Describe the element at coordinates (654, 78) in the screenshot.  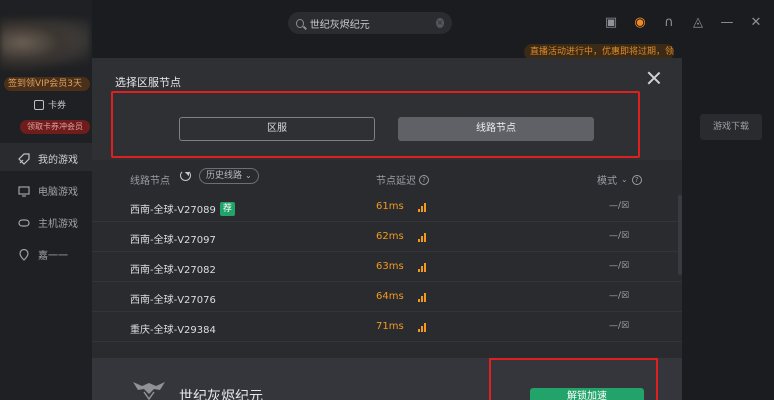
I see `close-icon` at that location.